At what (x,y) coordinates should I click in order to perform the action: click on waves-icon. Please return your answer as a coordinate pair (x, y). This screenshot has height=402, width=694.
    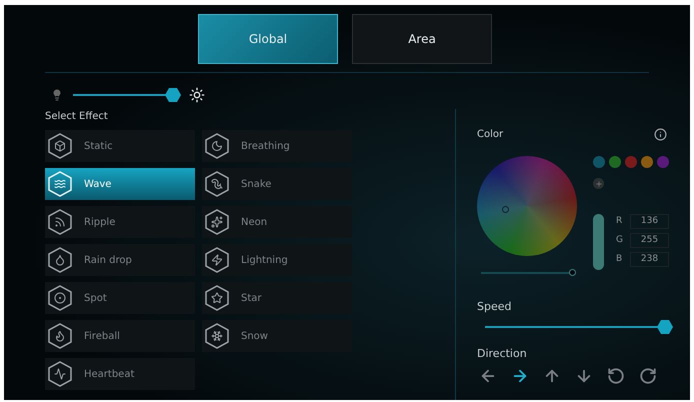
    Looking at the image, I should click on (60, 184).